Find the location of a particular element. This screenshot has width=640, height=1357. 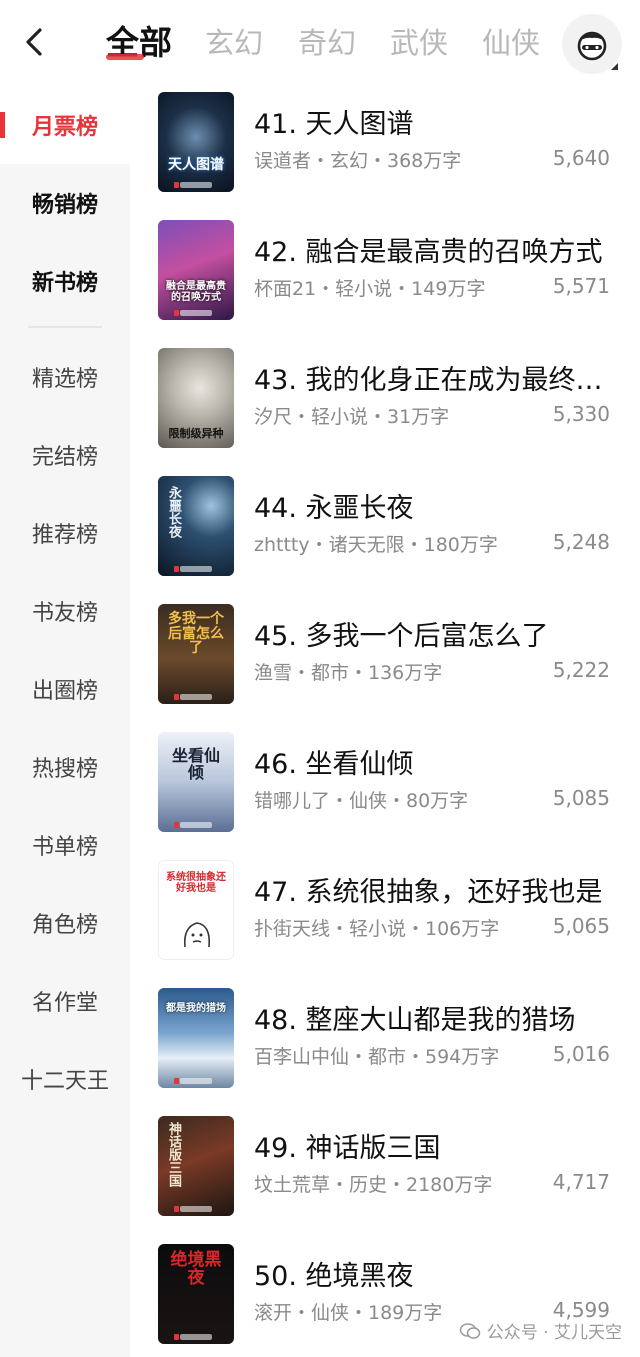

sidebar-item-hall-of-fame: 名作堂 is located at coordinates (65, 1001).